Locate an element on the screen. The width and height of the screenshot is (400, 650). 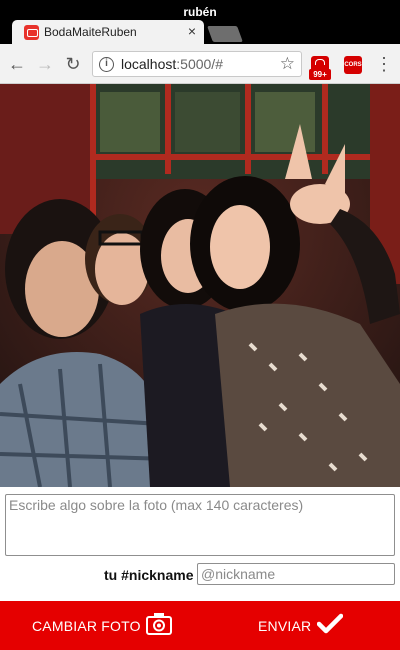
forward-arrow-icon: → is located at coordinates (45, 64).